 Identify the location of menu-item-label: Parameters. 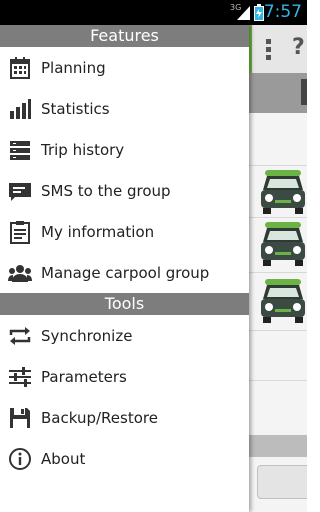
(84, 376).